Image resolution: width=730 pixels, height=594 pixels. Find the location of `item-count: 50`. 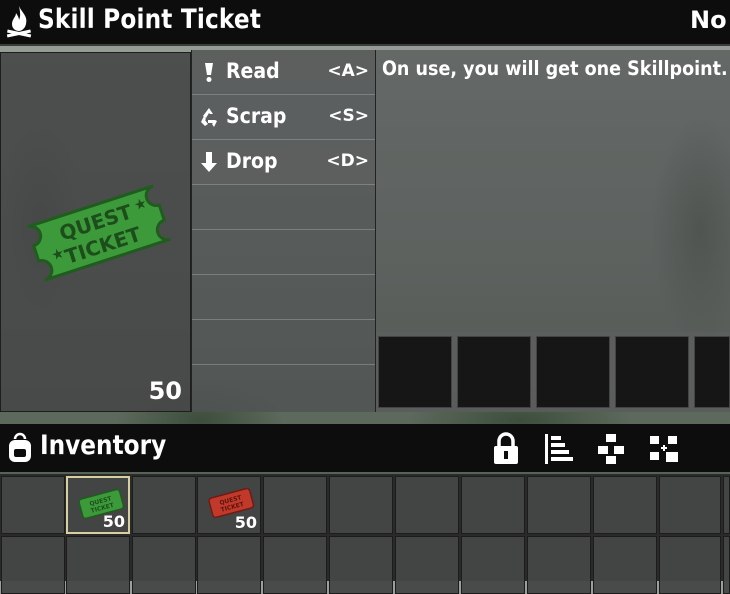

item-count: 50 is located at coordinates (165, 391).